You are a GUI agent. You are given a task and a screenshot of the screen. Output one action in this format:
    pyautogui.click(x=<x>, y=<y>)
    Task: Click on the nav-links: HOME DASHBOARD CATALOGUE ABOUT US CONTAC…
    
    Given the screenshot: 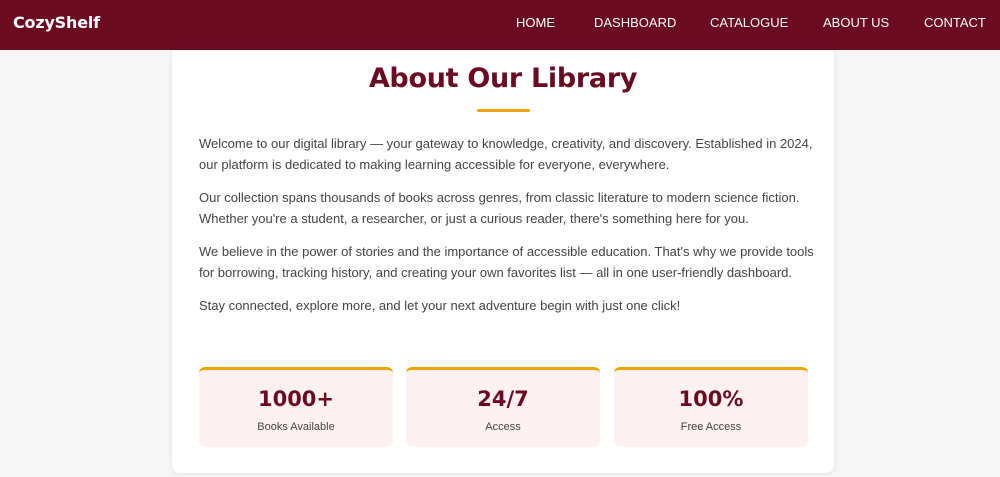 What is the action you would take?
    pyautogui.click(x=500, y=25)
    